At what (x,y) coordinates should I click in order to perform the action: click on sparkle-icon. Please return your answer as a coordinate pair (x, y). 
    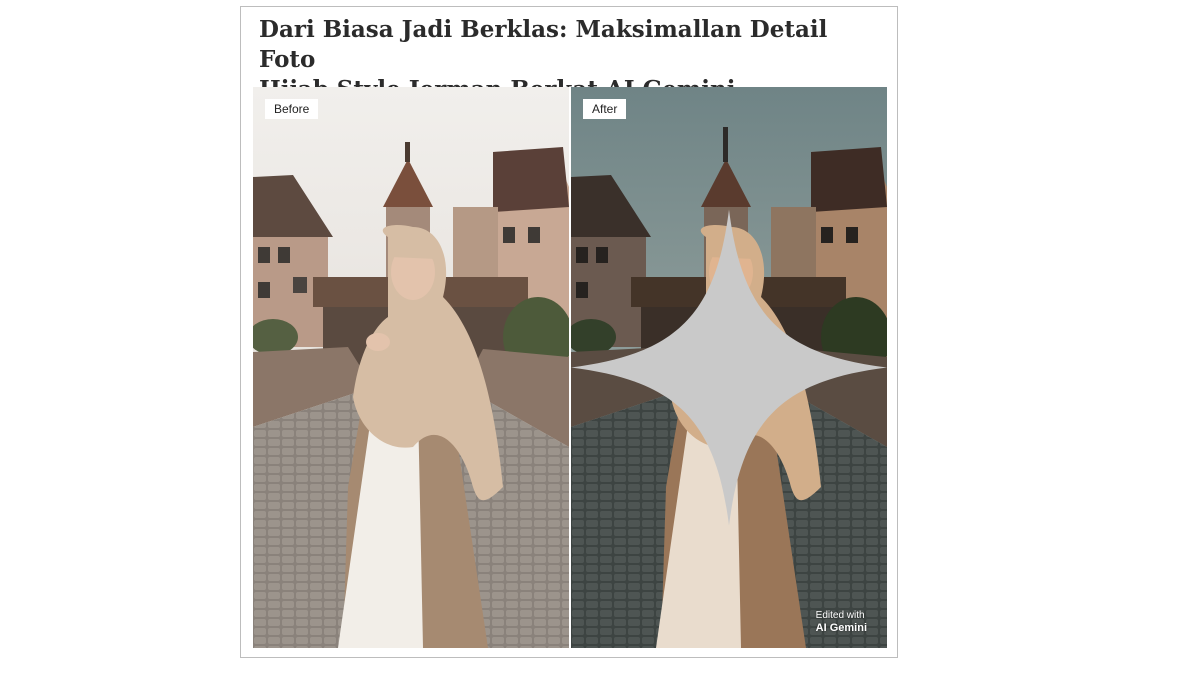
    Looking at the image, I should click on (729, 367).